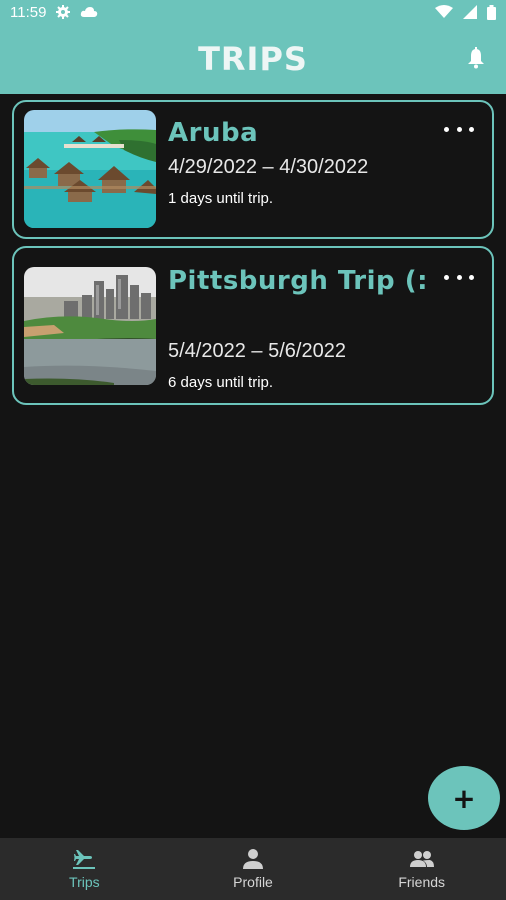 The image size is (506, 900). I want to click on trip-name: Aruba, so click(213, 133).